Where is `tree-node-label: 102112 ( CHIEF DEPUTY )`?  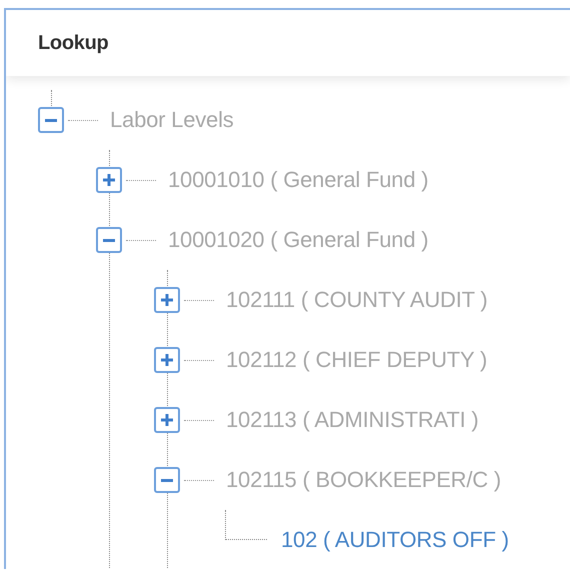
tree-node-label: 102112 ( CHIEF DEPUTY ) is located at coordinates (357, 360).